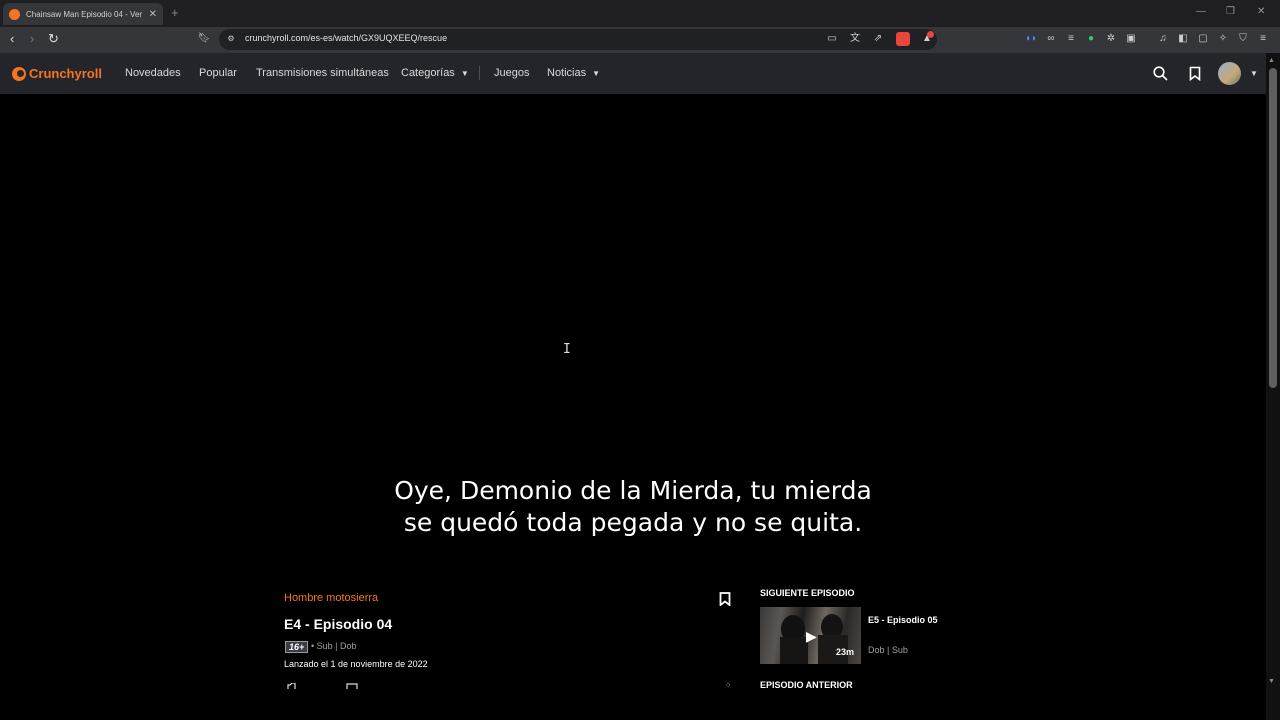 Image resolution: width=1280 pixels, height=720 pixels. I want to click on minimize-icon: —, so click(1201, 11).